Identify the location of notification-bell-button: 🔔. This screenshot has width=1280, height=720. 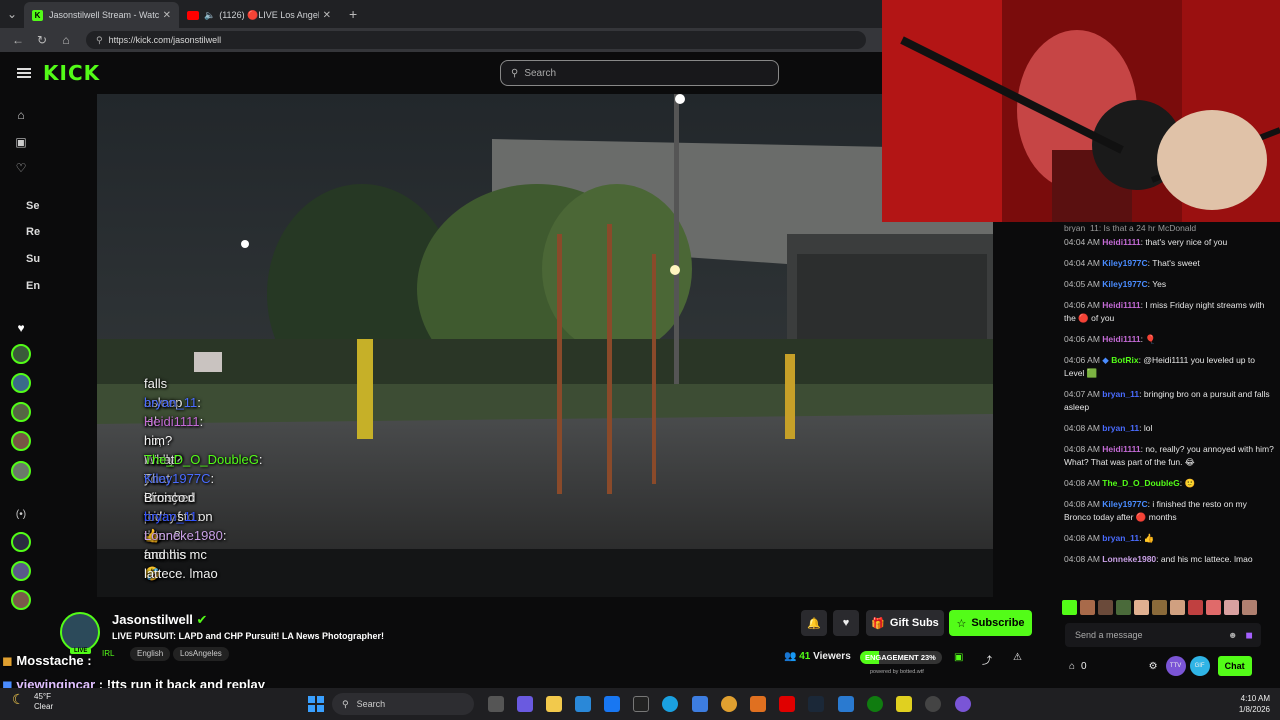
(814, 623).